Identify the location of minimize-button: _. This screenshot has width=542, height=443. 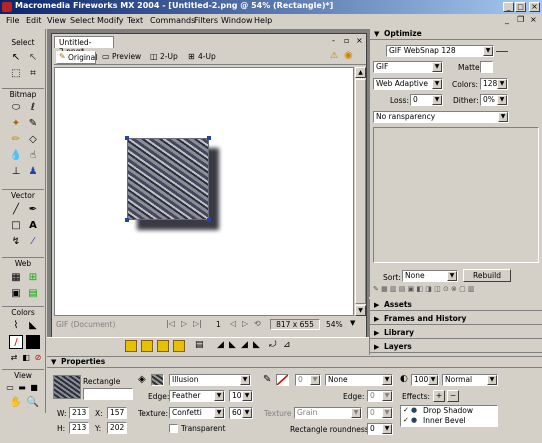
(508, 7).